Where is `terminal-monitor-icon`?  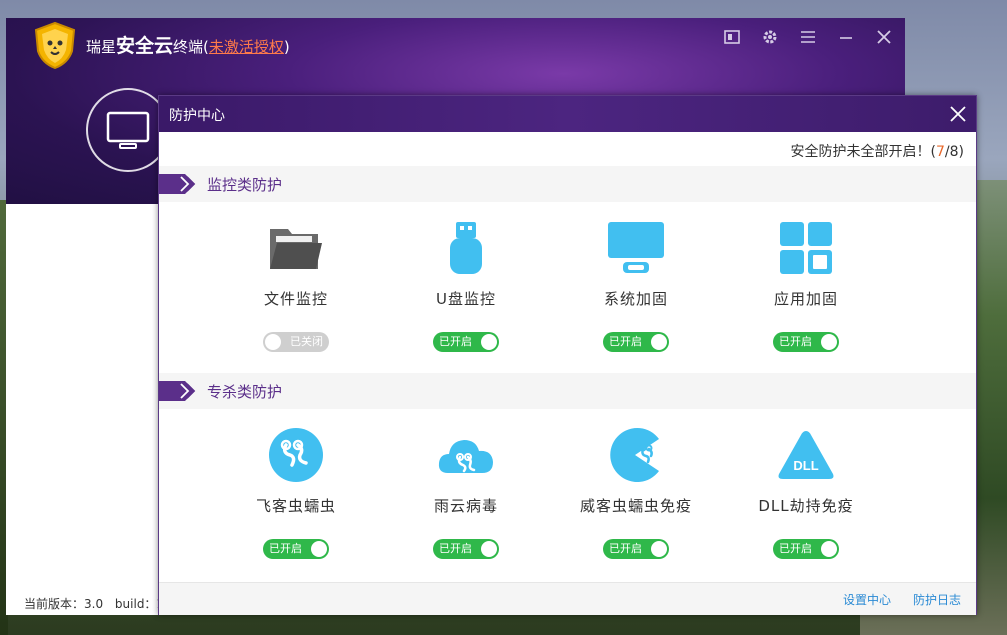 terminal-monitor-icon is located at coordinates (128, 130).